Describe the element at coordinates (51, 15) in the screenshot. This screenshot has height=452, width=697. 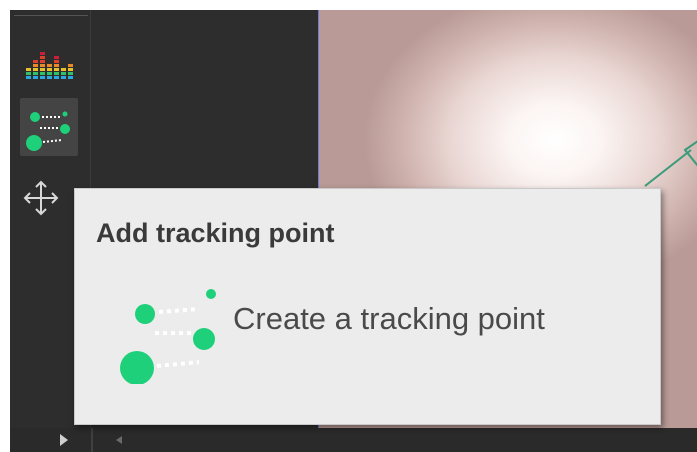
I see `toolbar-divider` at that location.